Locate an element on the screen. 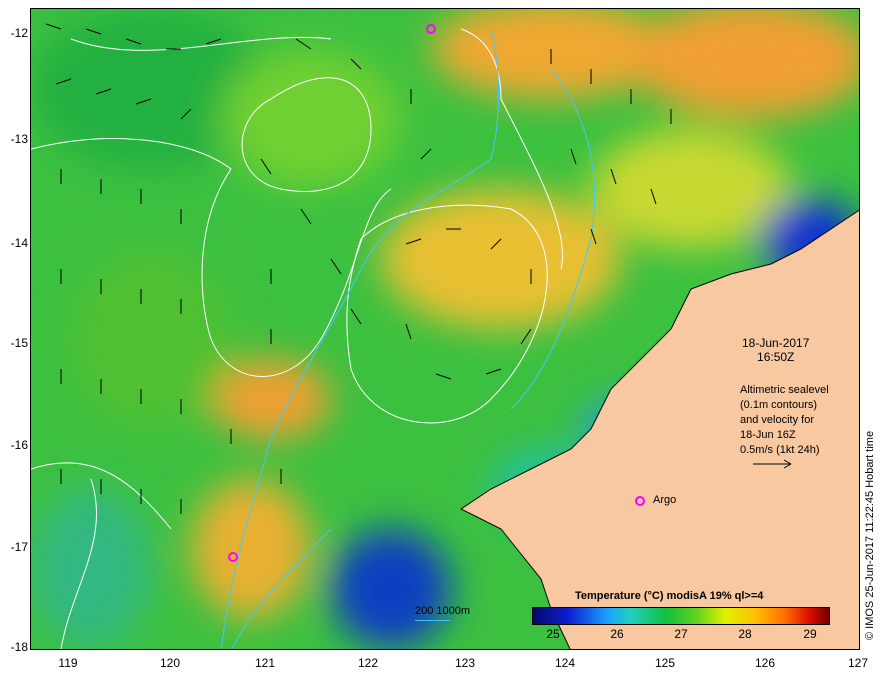 Image resolution: width=880 pixels, height=680 pixels. observation-time: 16:50Z is located at coordinates (776, 357).